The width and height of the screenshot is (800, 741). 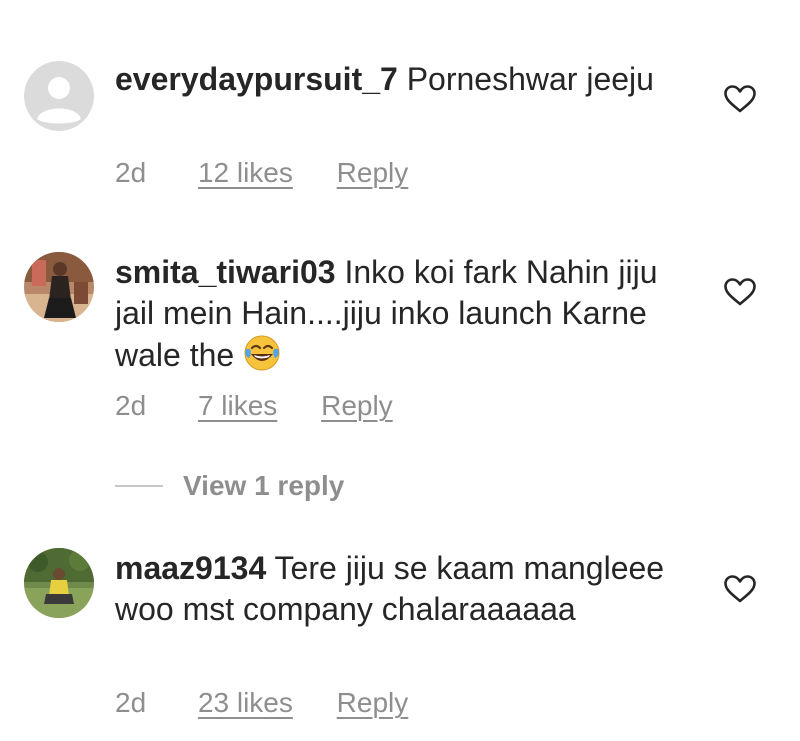 What do you see at coordinates (190, 568) in the screenshot?
I see `comment-username: maaz9134` at bounding box center [190, 568].